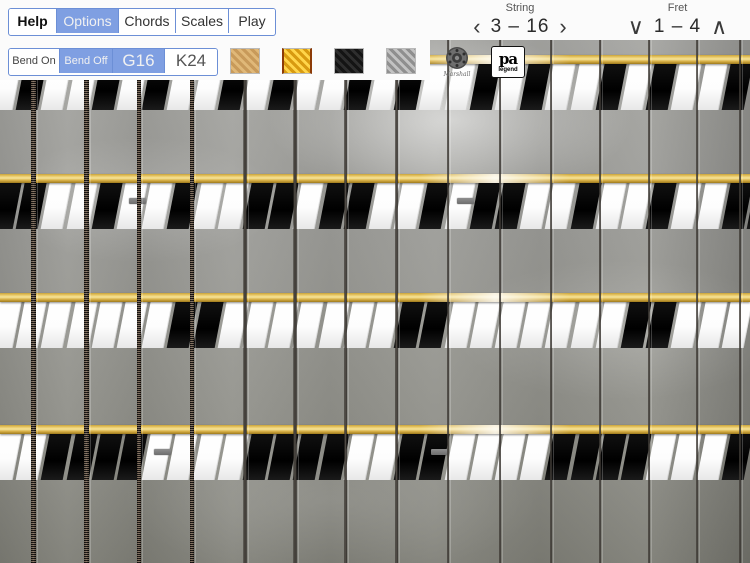  I want to click on bend-option-k24: K24, so click(191, 61).